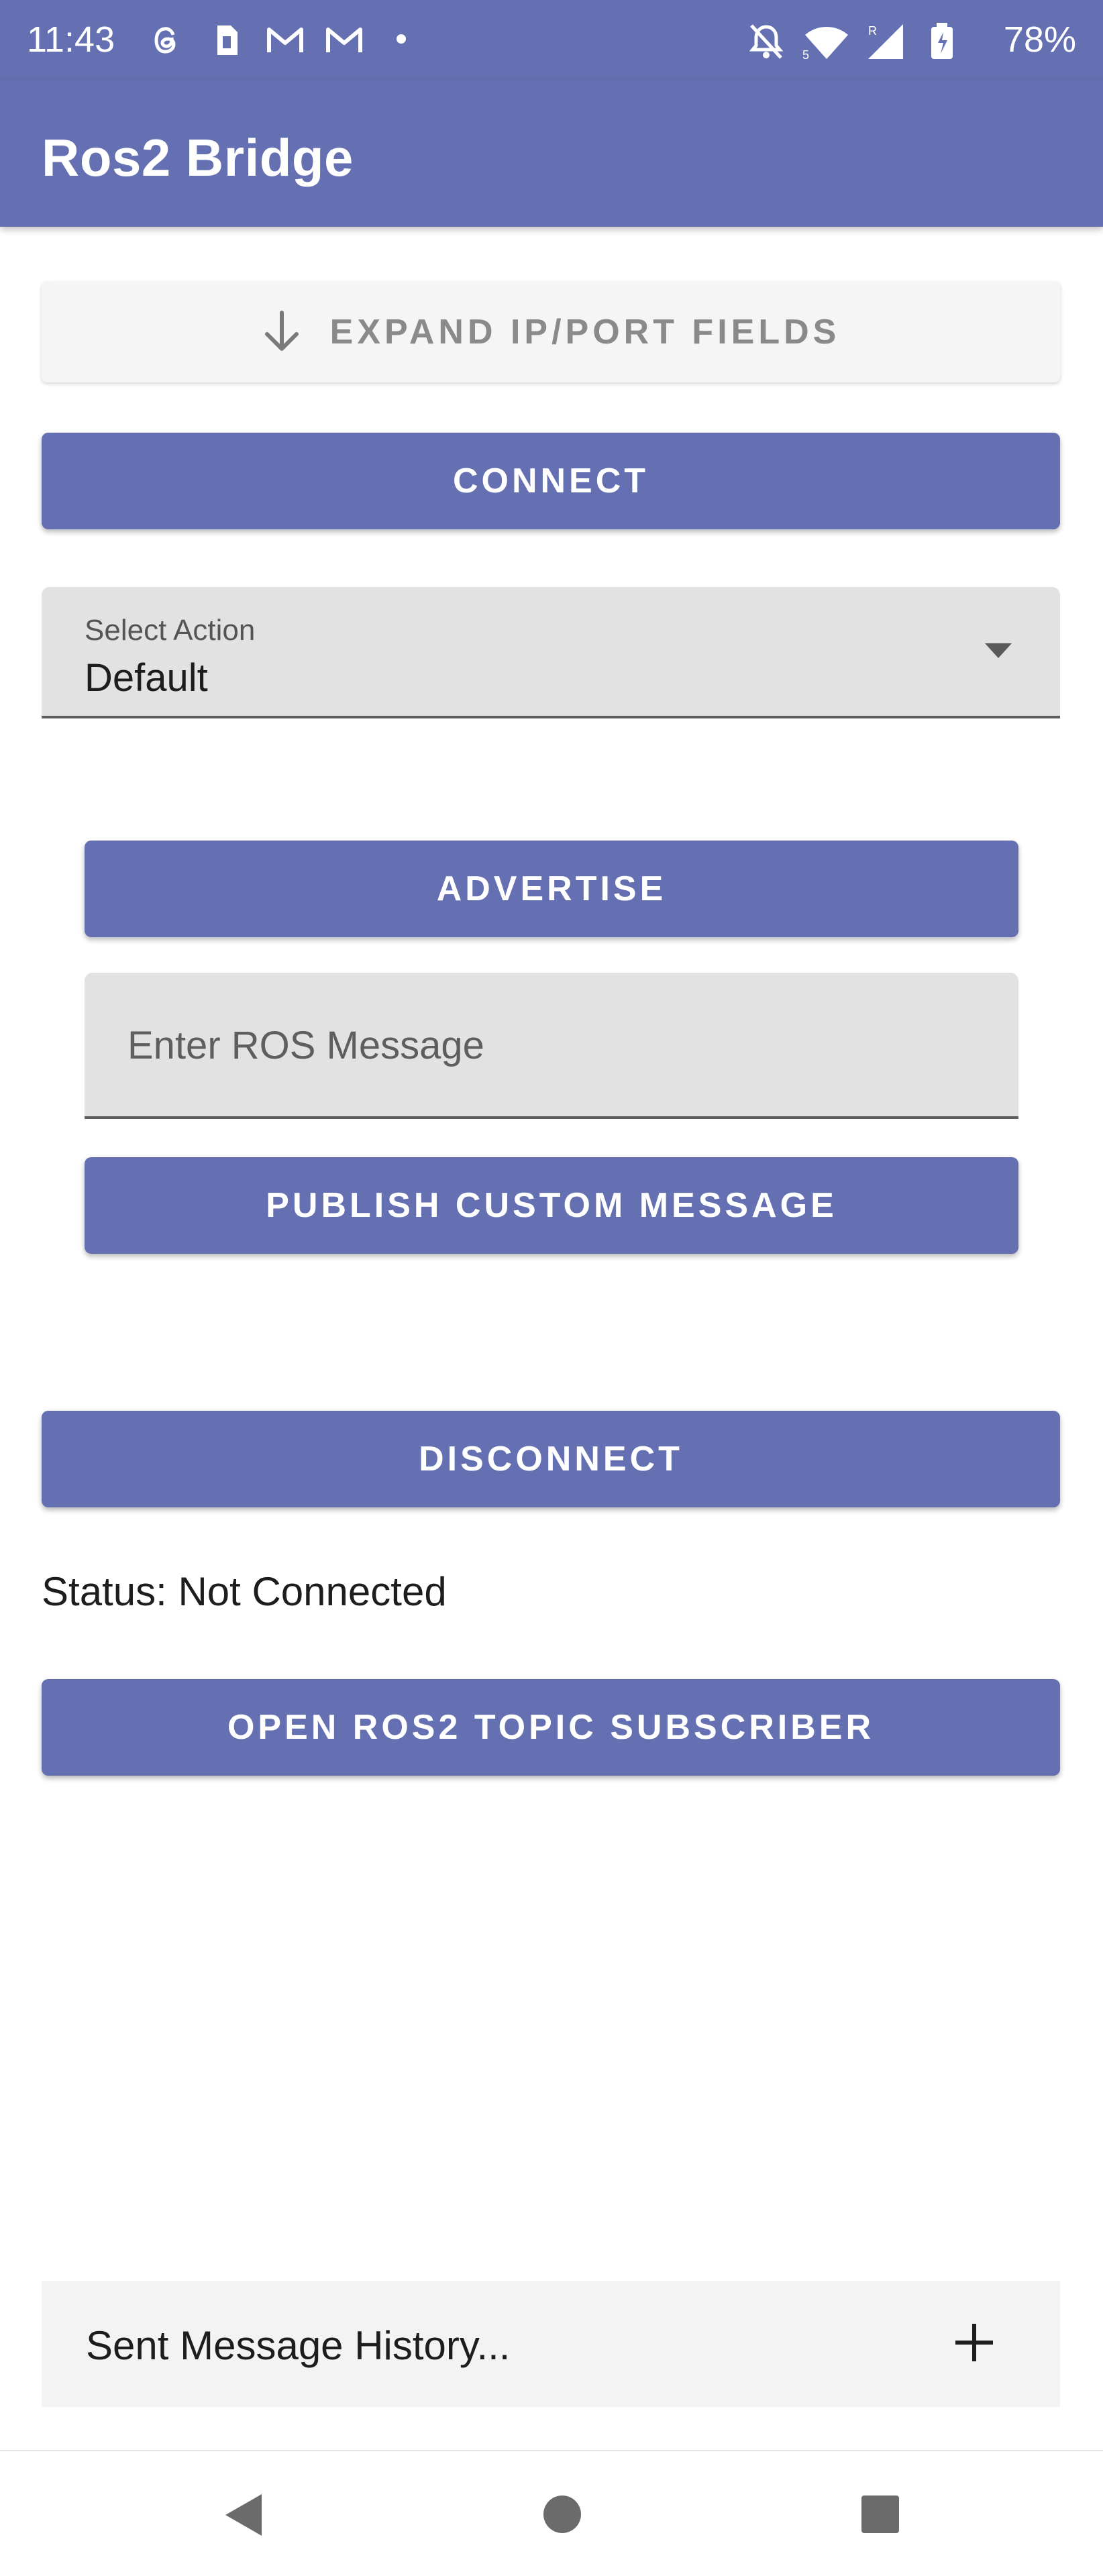 This screenshot has width=1103, height=2576. What do you see at coordinates (551, 1205) in the screenshot?
I see `publish-custom-message-button: PUBLISH CUSTOM MESSAGE` at bounding box center [551, 1205].